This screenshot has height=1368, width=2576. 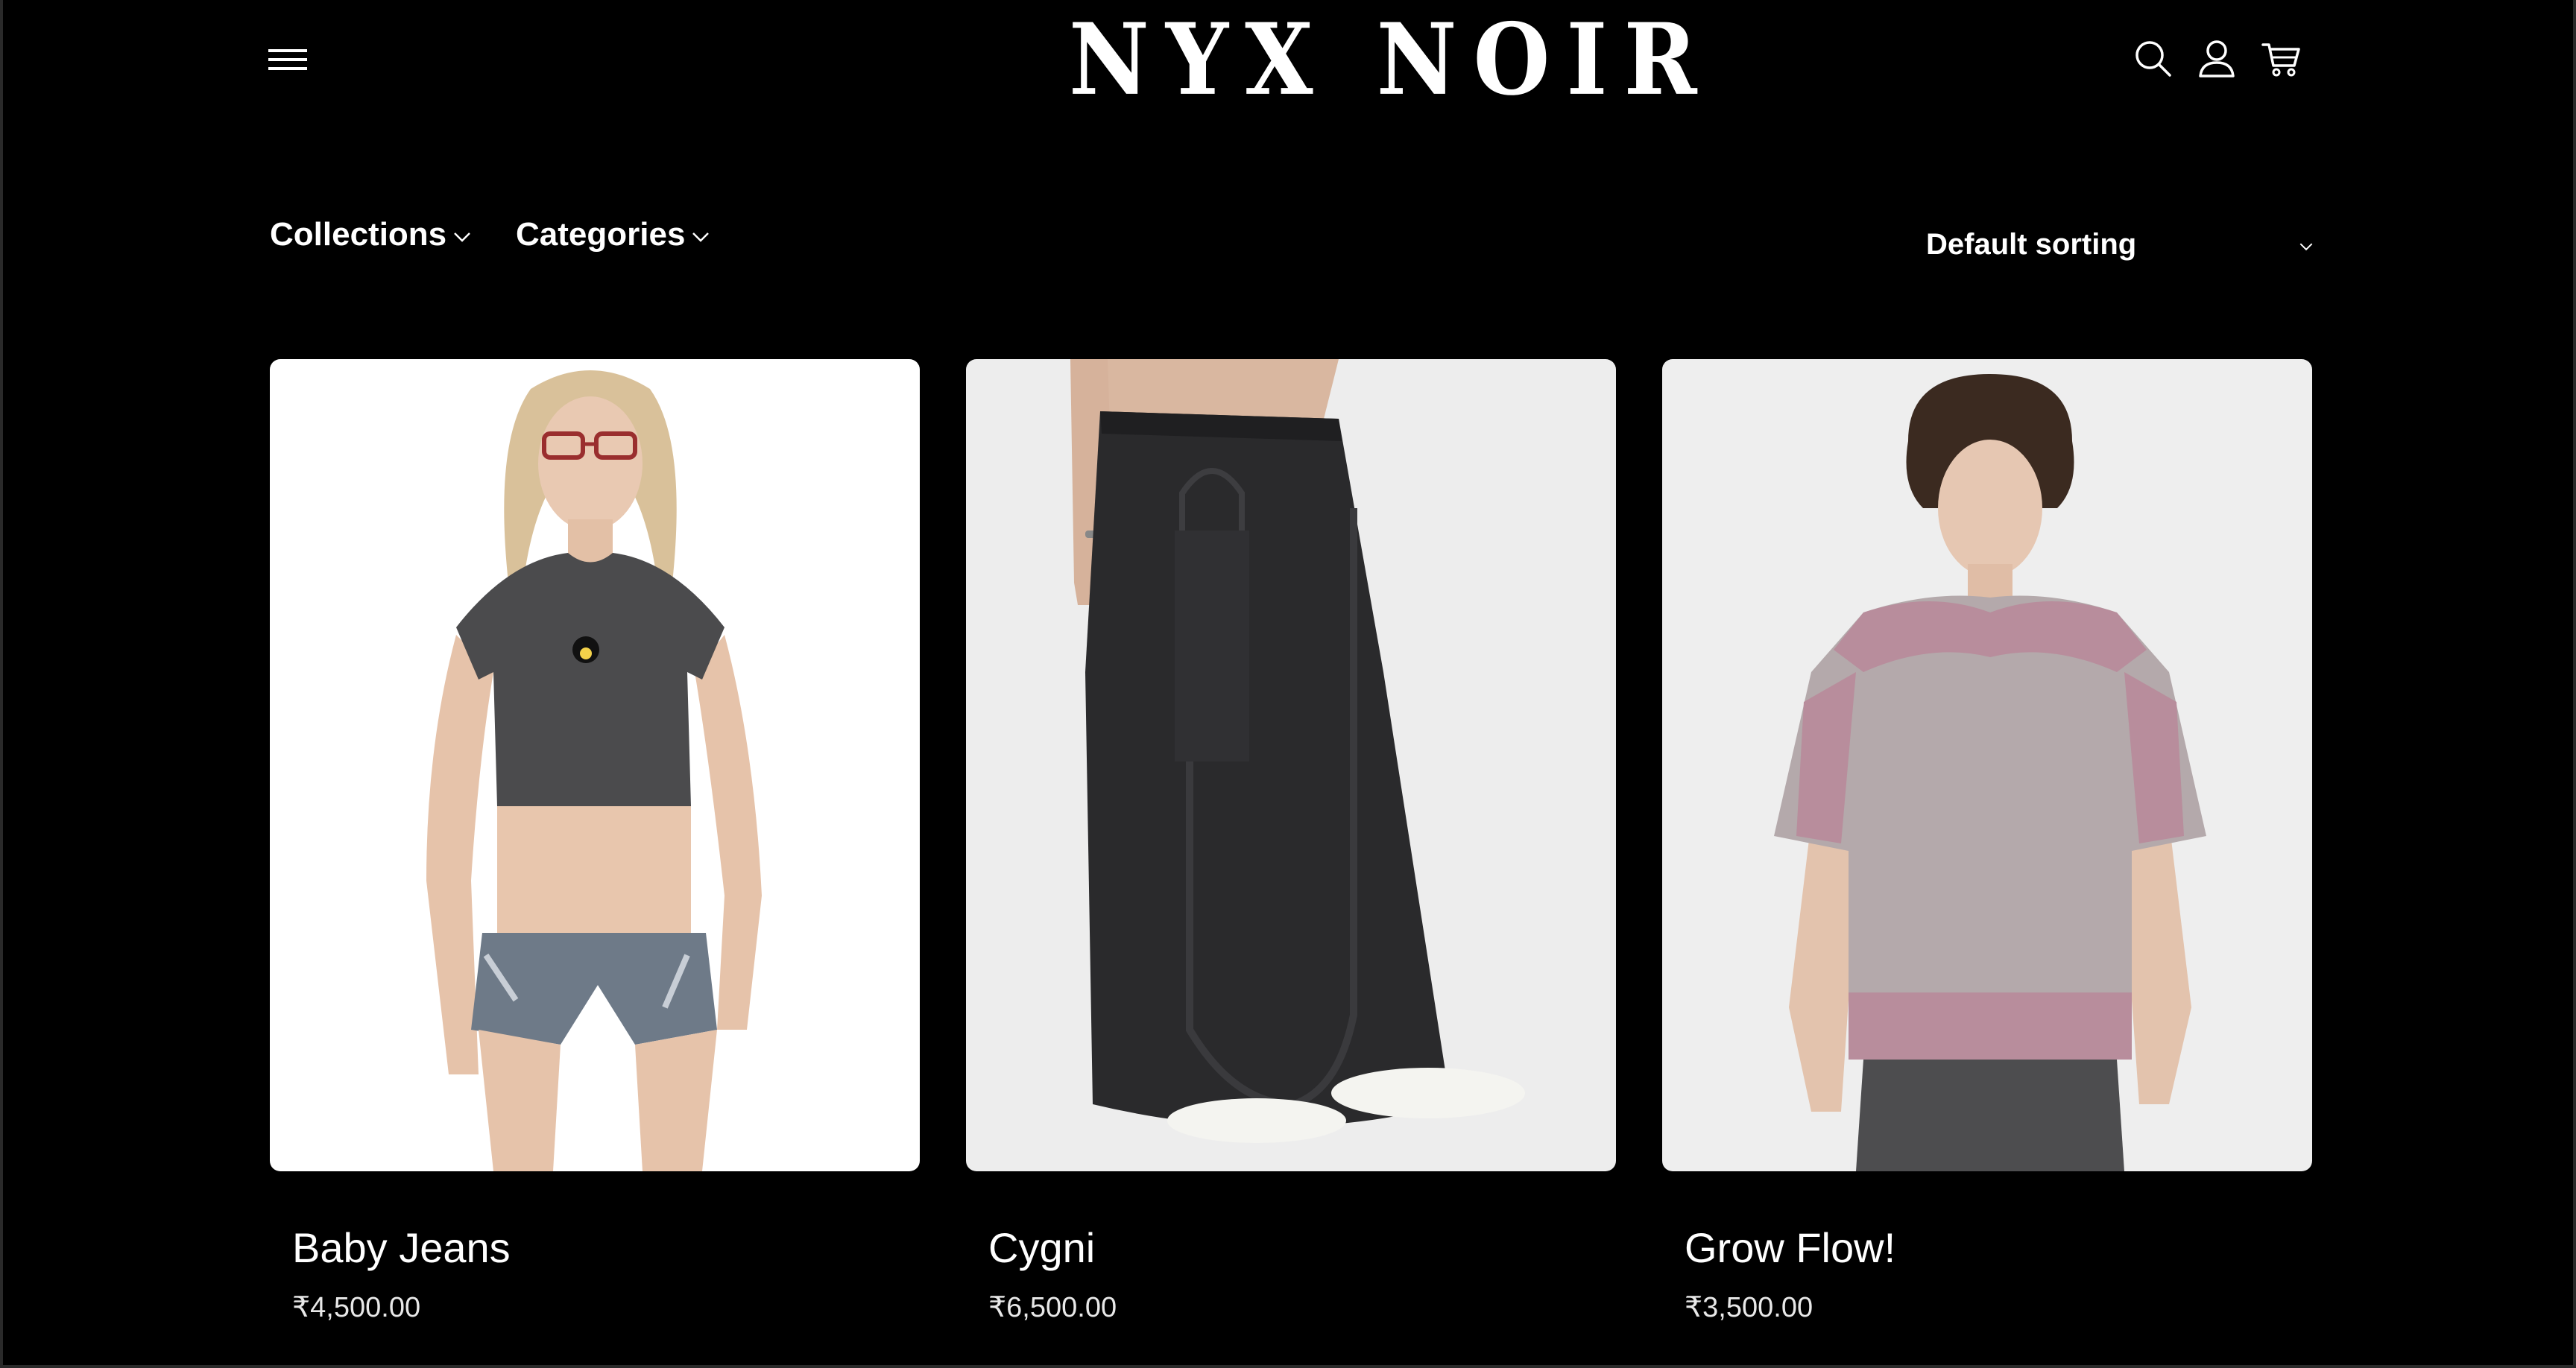 I want to click on collections-label: Collections, so click(x=358, y=234).